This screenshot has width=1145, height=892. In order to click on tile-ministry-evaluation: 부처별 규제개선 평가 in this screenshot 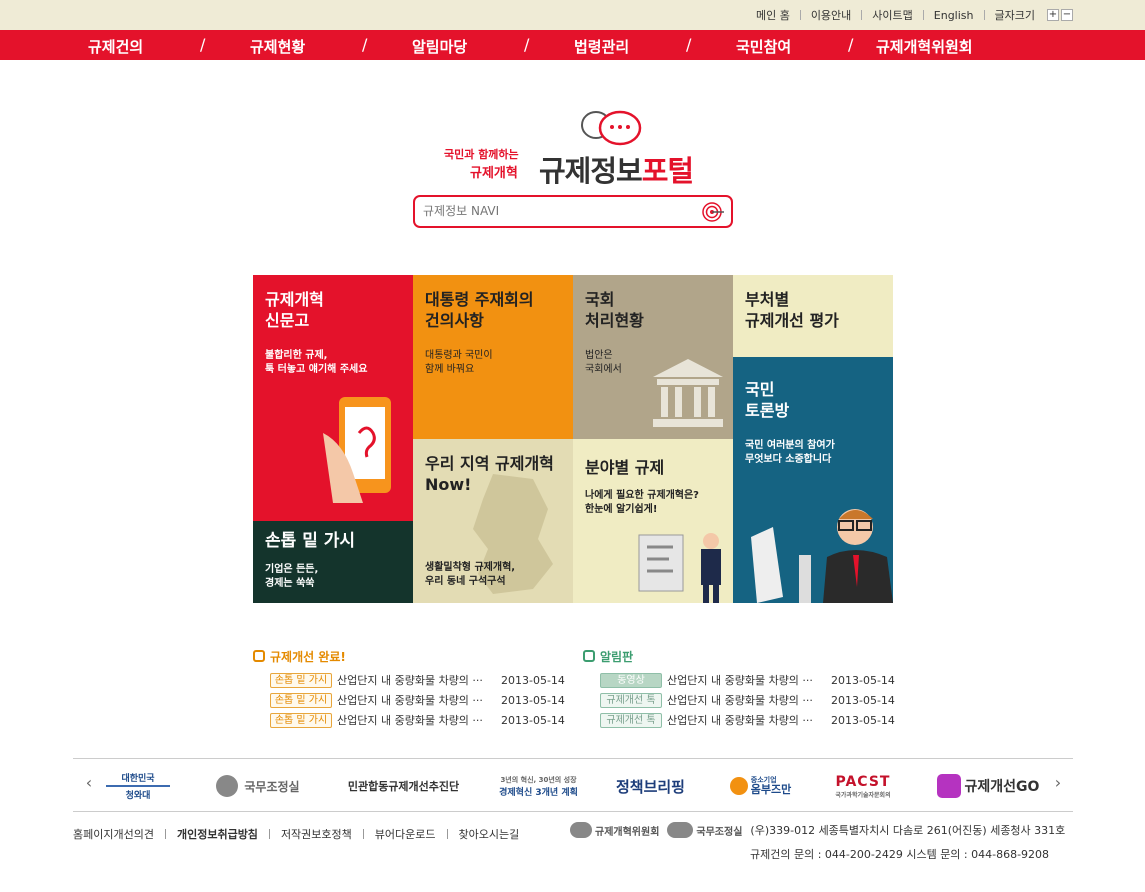, I will do `click(813, 316)`.